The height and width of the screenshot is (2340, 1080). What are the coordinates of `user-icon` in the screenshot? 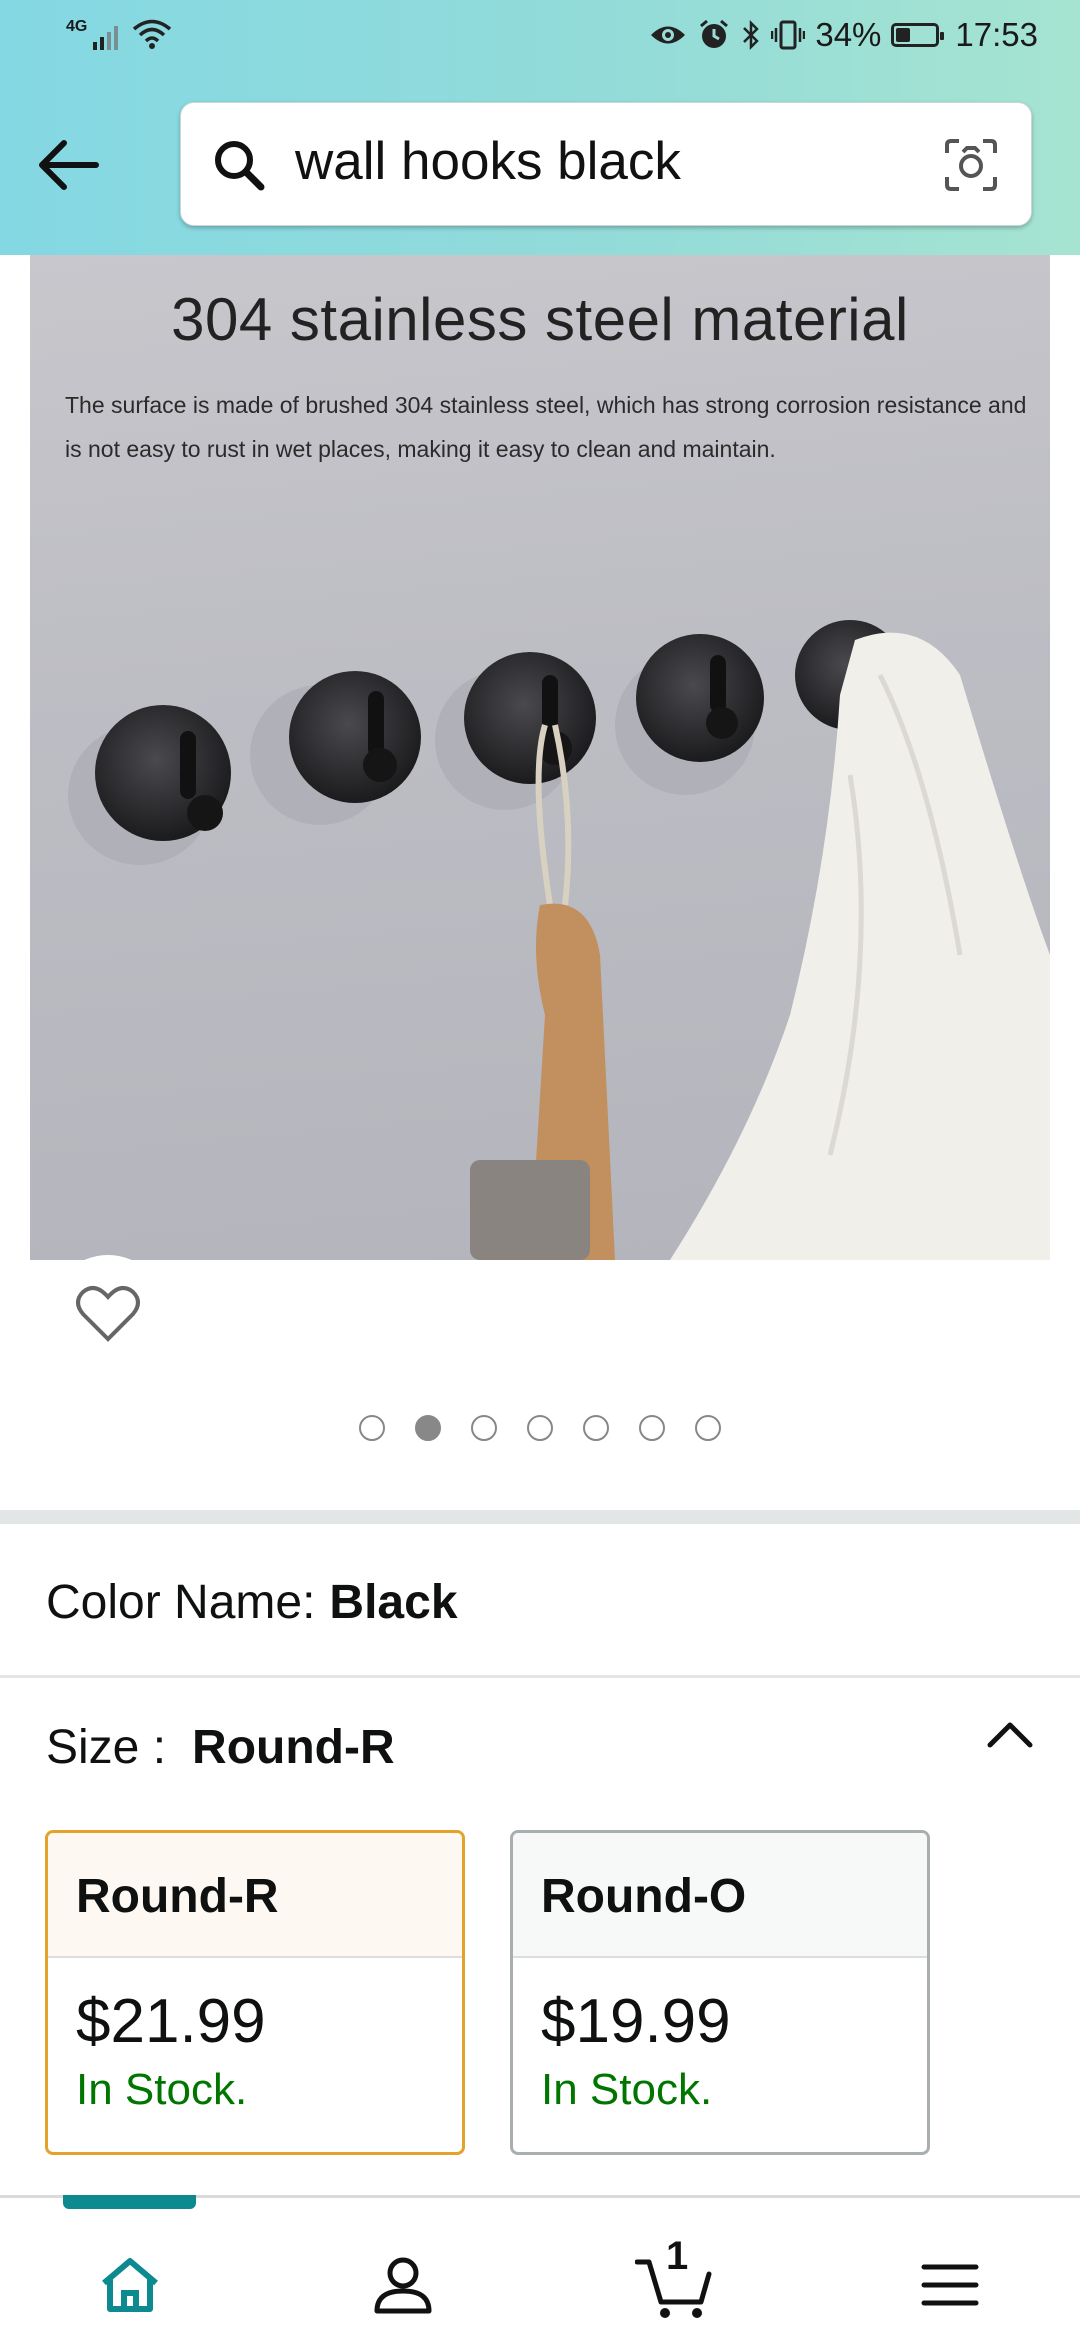 It's located at (403, 2285).